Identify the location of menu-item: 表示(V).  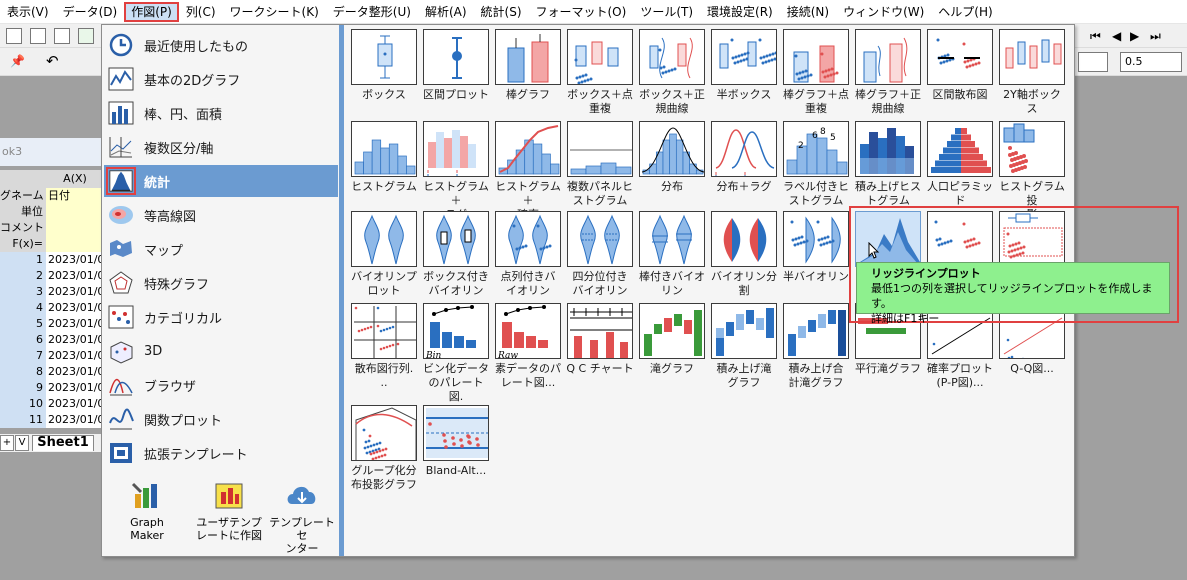
(28, 12).